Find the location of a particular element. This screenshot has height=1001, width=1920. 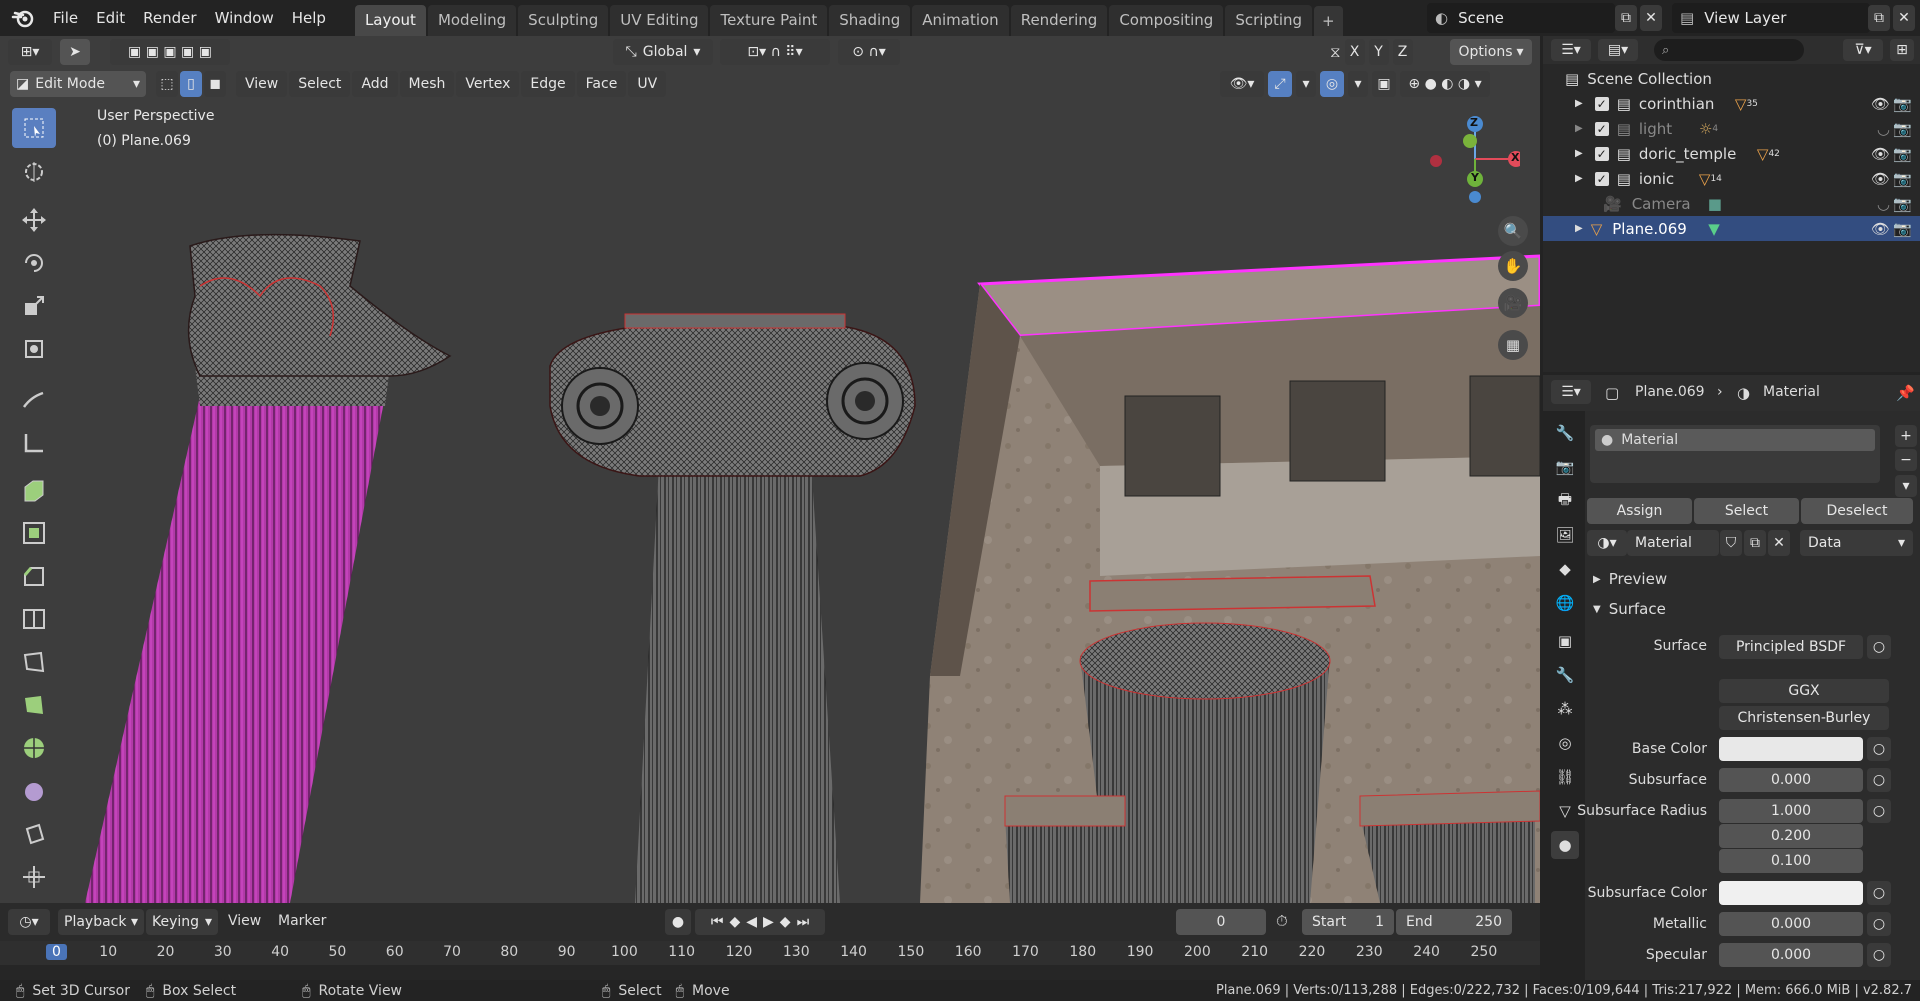

xray-icon: ▣ is located at coordinates (1384, 84).